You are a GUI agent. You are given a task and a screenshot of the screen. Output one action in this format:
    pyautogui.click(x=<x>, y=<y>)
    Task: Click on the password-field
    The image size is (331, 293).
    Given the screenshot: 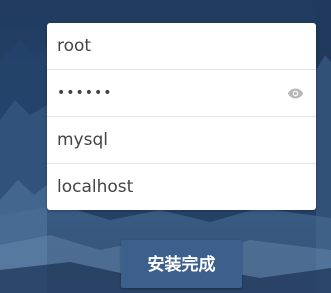 What is the action you would take?
    pyautogui.click(x=181, y=93)
    